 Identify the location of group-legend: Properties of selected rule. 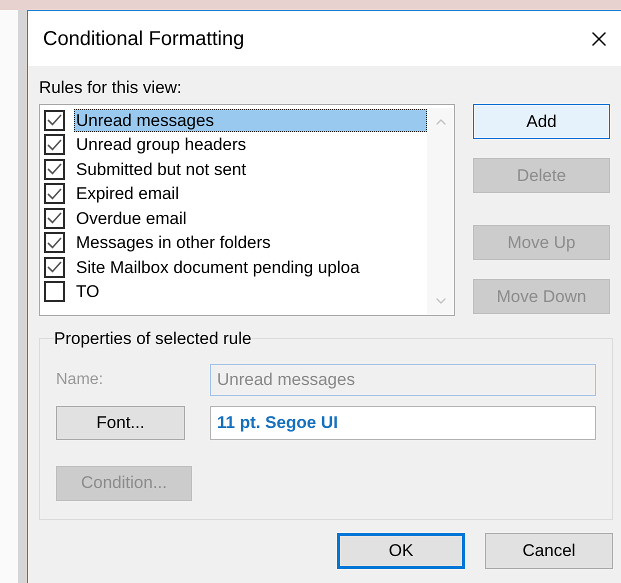
(153, 339).